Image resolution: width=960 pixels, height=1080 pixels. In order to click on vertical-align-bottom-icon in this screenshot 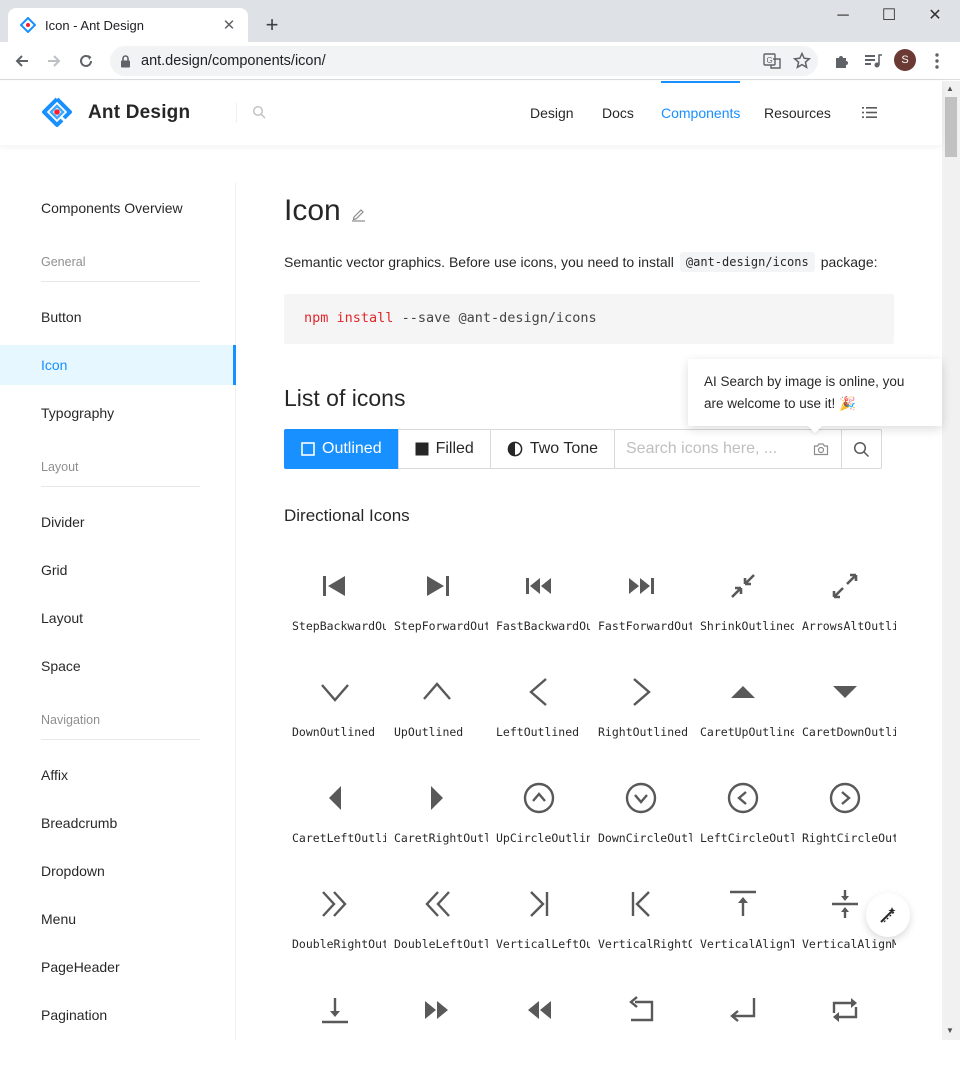, I will do `click(335, 1011)`.